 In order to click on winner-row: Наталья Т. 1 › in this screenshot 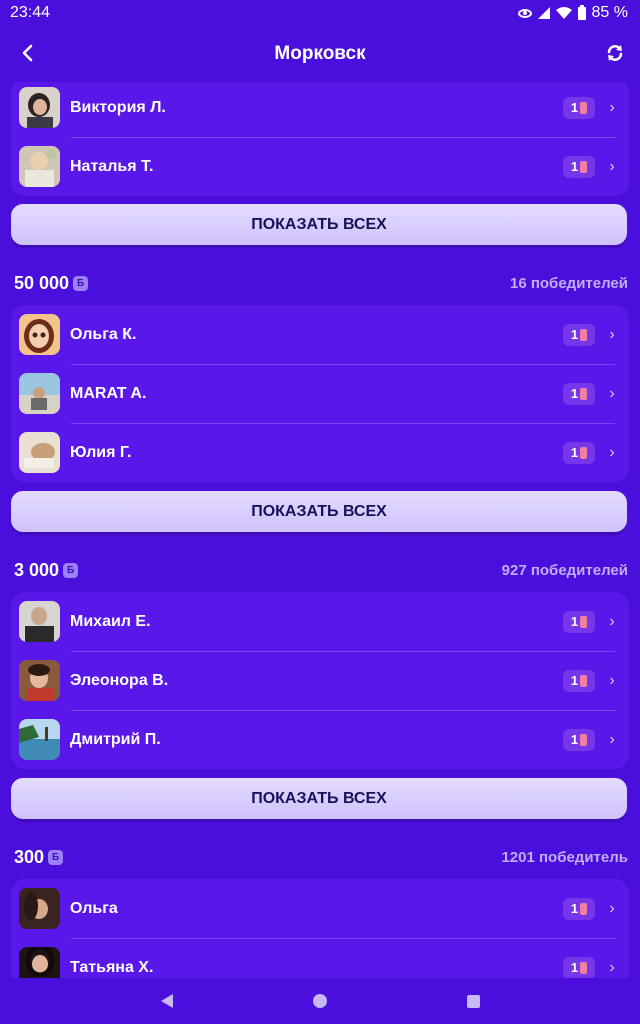, I will do `click(320, 166)`.